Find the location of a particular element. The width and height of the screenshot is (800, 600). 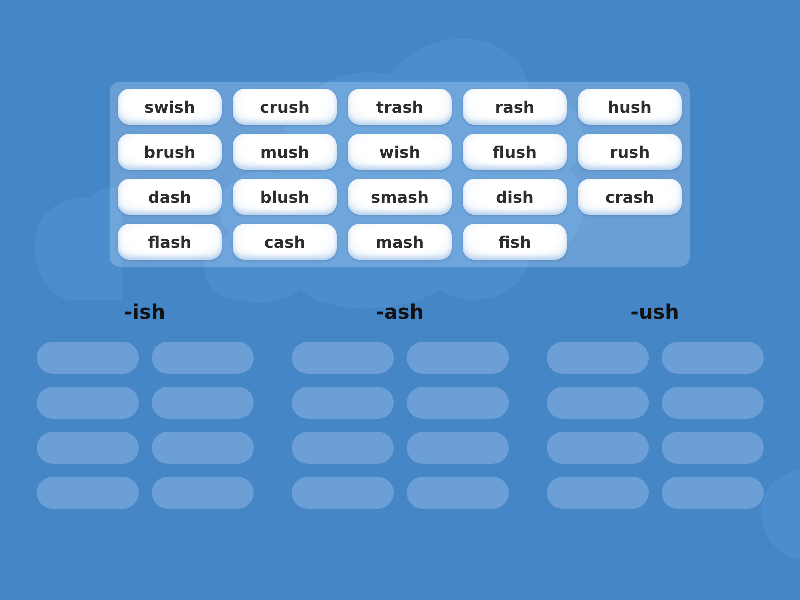

word-tile: crush is located at coordinates (285, 107).